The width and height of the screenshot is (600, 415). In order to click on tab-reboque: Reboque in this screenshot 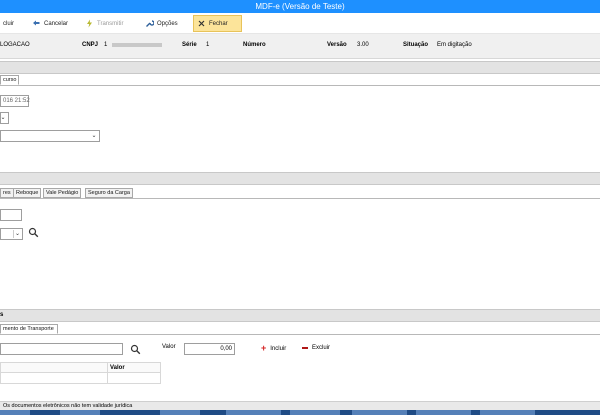, I will do `click(27, 193)`.